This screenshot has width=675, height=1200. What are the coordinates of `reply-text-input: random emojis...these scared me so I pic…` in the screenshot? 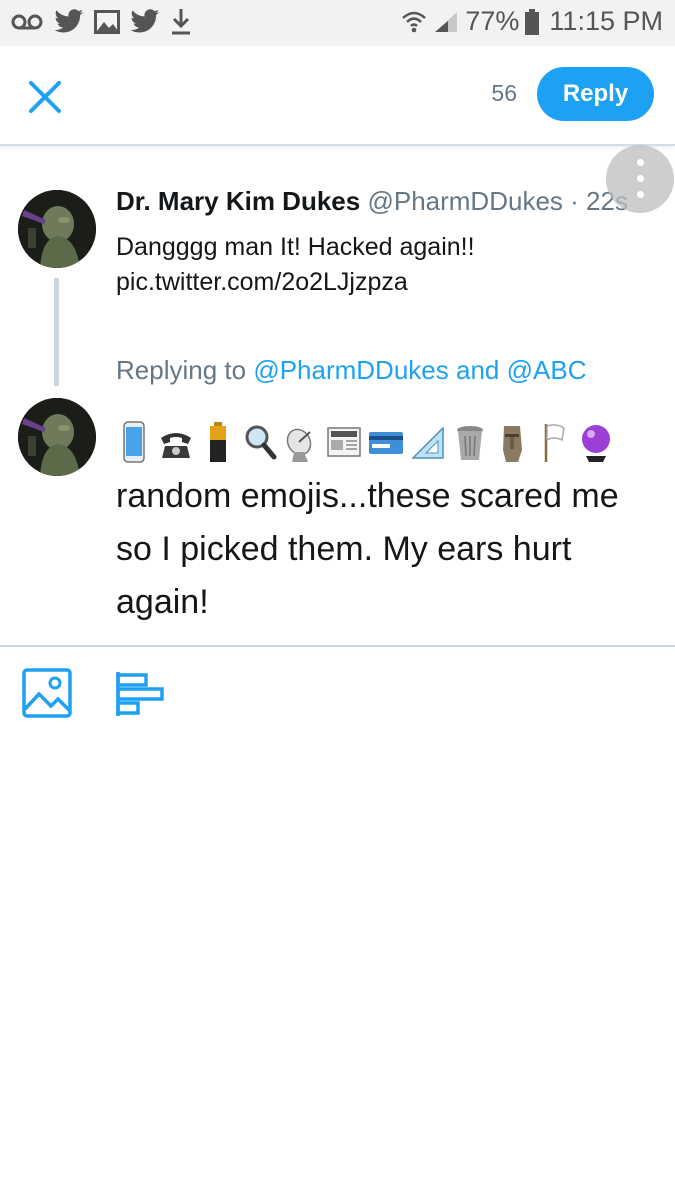 It's located at (388, 549).